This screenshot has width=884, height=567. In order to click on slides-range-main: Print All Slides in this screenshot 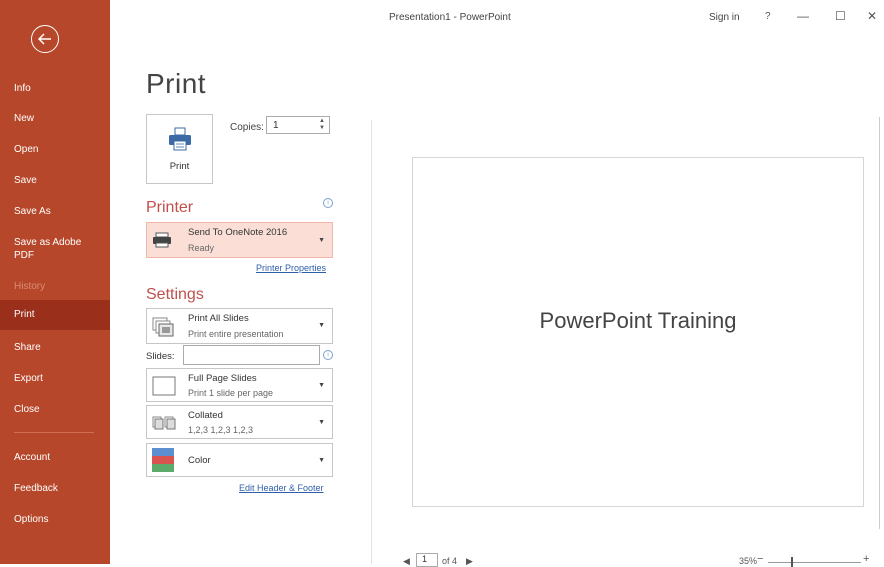, I will do `click(218, 318)`.